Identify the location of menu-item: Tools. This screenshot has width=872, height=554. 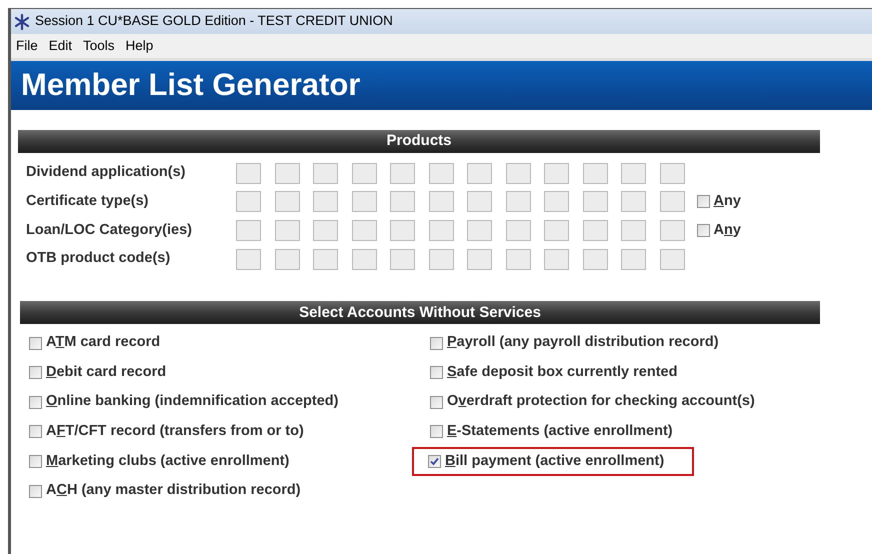
(99, 46).